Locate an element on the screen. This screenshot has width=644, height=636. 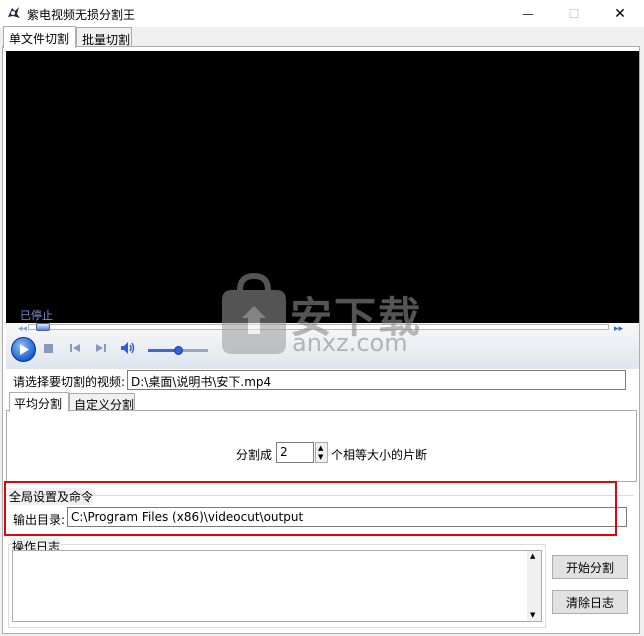
minimize-icon: — is located at coordinates (528, 13).